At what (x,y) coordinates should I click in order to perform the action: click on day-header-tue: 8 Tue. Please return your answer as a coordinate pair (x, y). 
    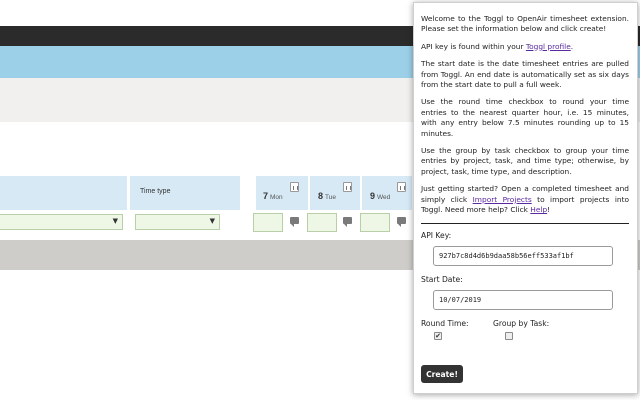
    Looking at the image, I should click on (327, 195).